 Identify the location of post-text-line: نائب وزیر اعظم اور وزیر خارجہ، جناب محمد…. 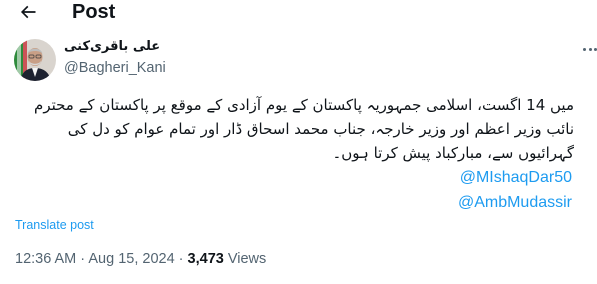
(320, 129).